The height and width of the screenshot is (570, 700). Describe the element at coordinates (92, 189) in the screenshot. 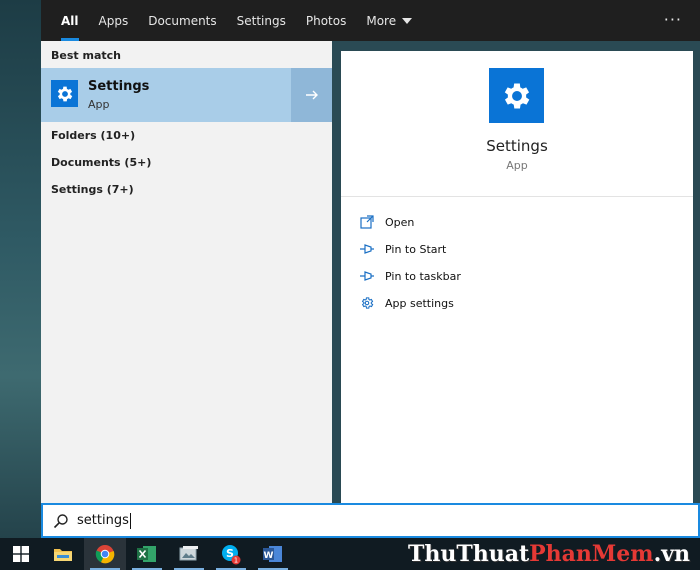

I see `category-settings: Settings (7+)` at that location.